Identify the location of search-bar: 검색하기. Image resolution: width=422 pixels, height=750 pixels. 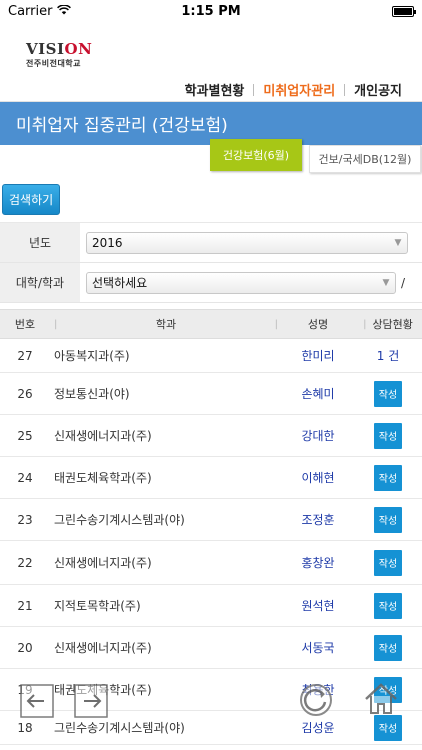
(211, 200).